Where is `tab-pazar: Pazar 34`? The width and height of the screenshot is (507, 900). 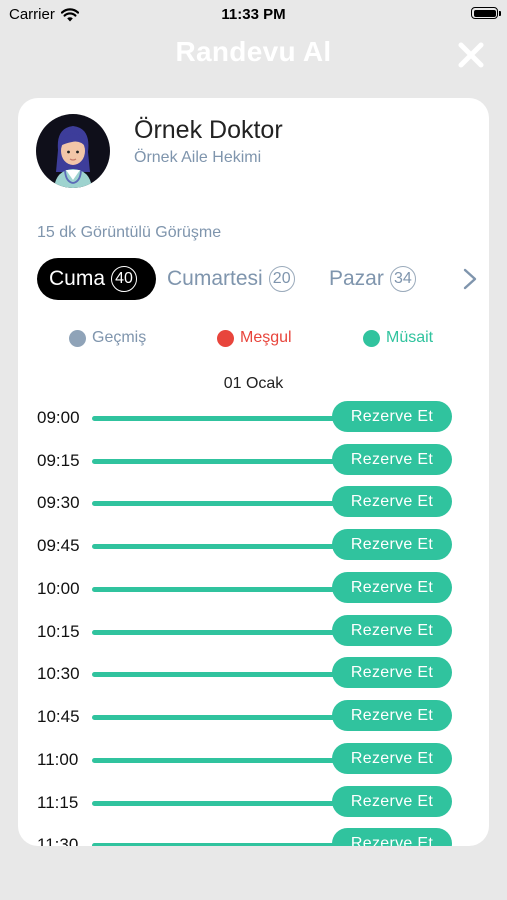
tab-pazar: Pazar 34 is located at coordinates (372, 279).